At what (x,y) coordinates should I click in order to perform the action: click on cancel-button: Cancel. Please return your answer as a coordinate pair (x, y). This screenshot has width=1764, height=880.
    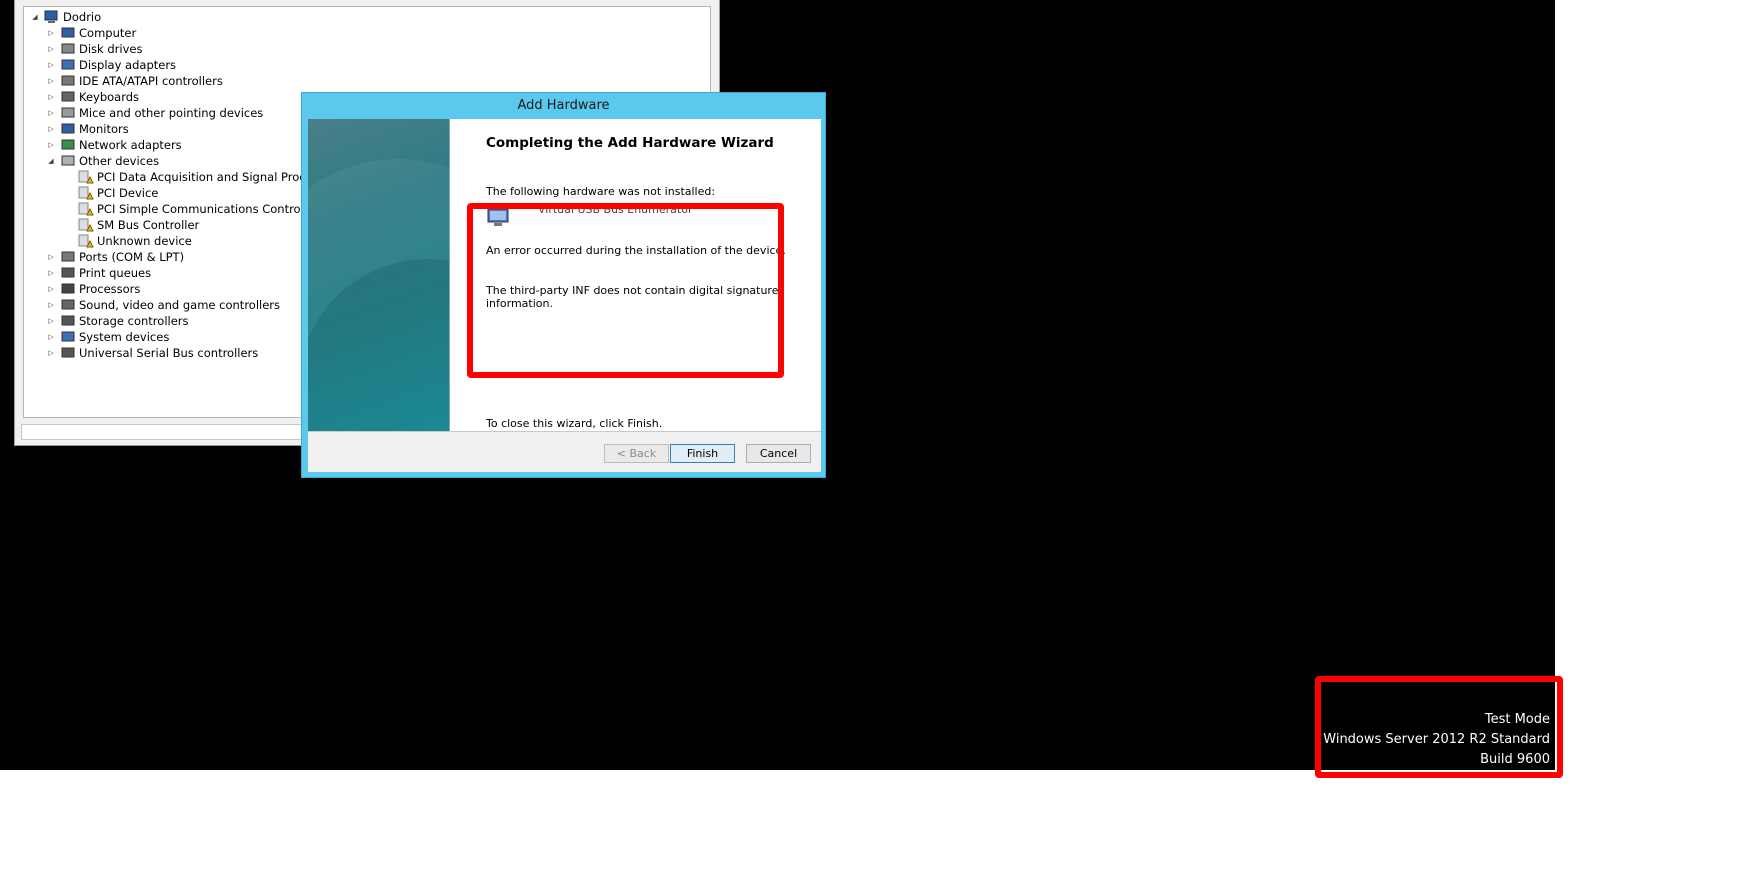
    Looking at the image, I should click on (778, 453).